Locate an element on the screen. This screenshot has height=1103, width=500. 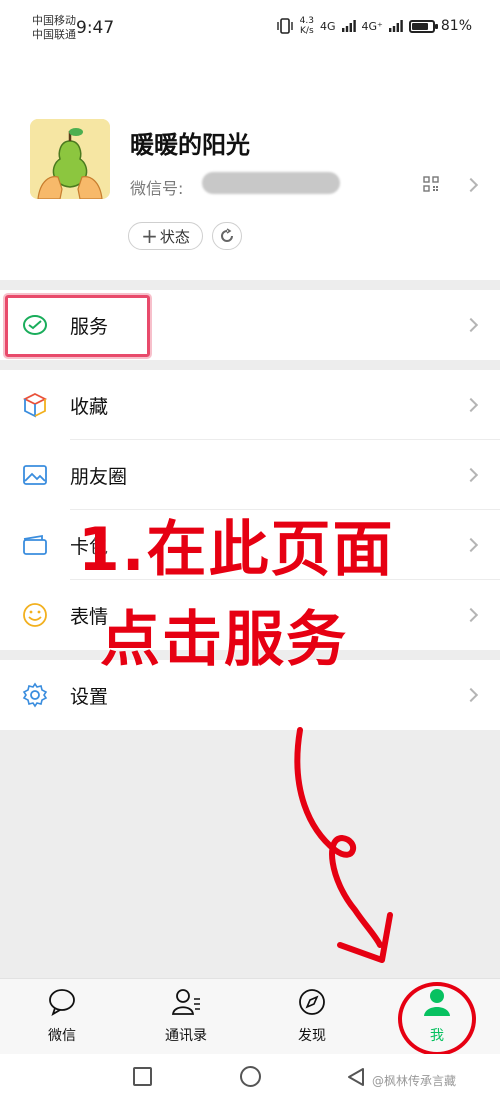
refresh-icon is located at coordinates (227, 235).